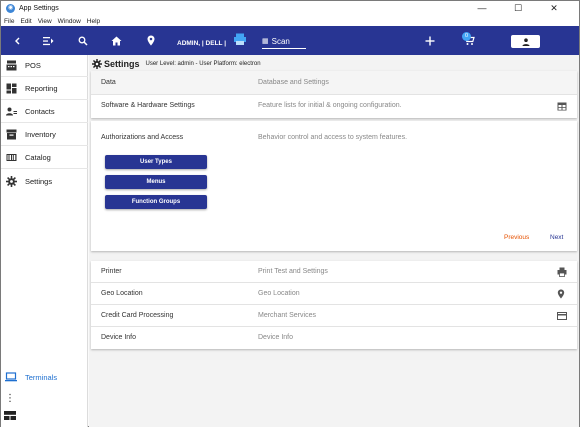 The height and width of the screenshot is (427, 580). I want to click on sidebar-item-inventory: Inventory, so click(44, 135).